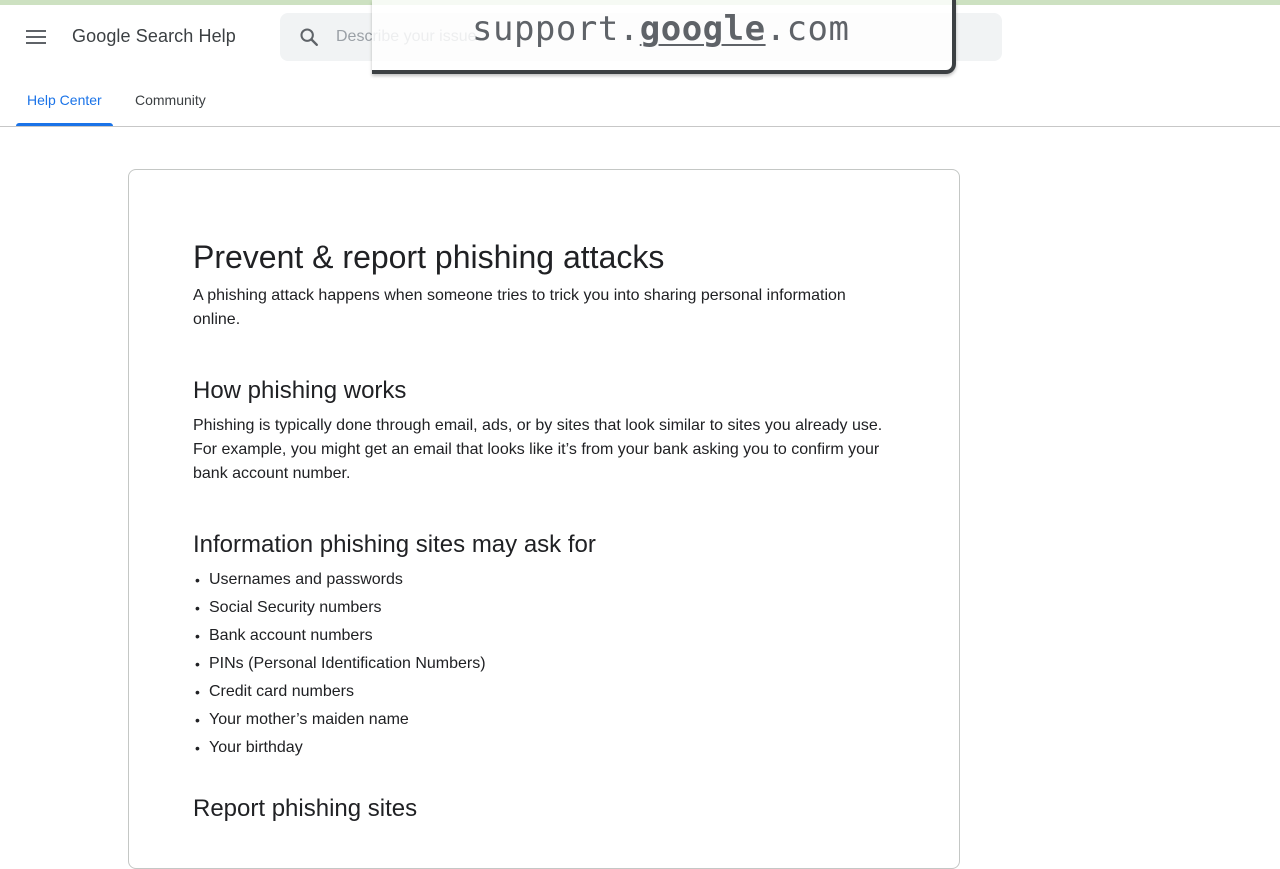 Image resolution: width=1280 pixels, height=869 pixels. What do you see at coordinates (543, 692) in the screenshot?
I see `list-item: Credit card numbers` at bounding box center [543, 692].